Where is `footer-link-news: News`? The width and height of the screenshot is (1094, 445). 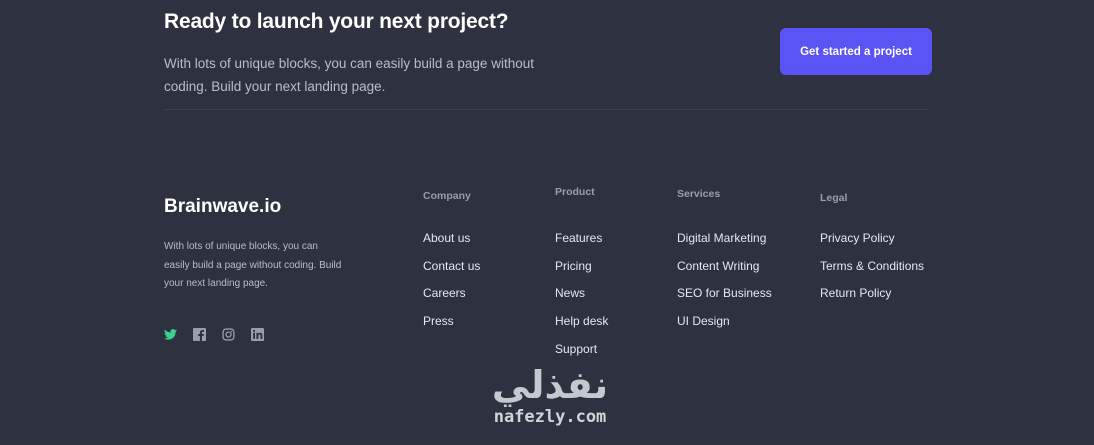 footer-link-news: News is located at coordinates (581, 300).